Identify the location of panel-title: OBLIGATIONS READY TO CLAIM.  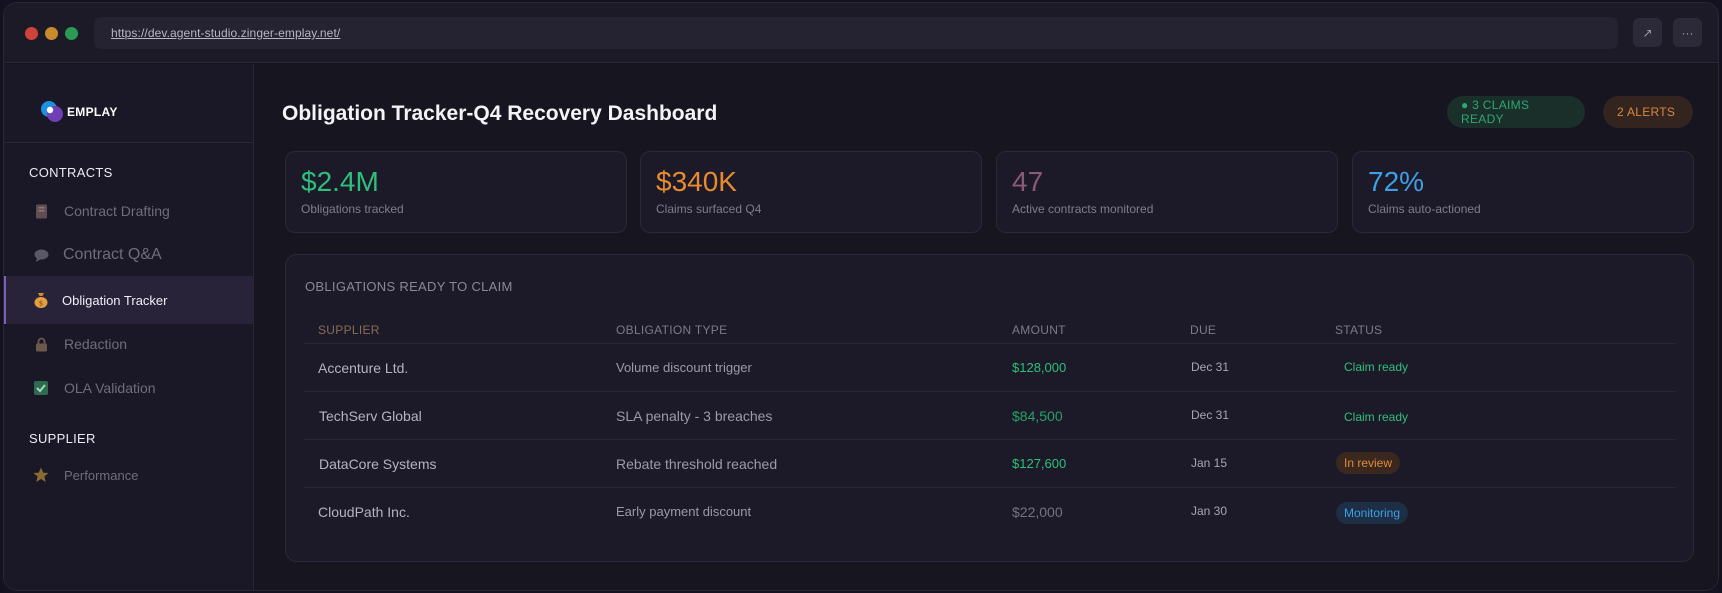
(409, 286).